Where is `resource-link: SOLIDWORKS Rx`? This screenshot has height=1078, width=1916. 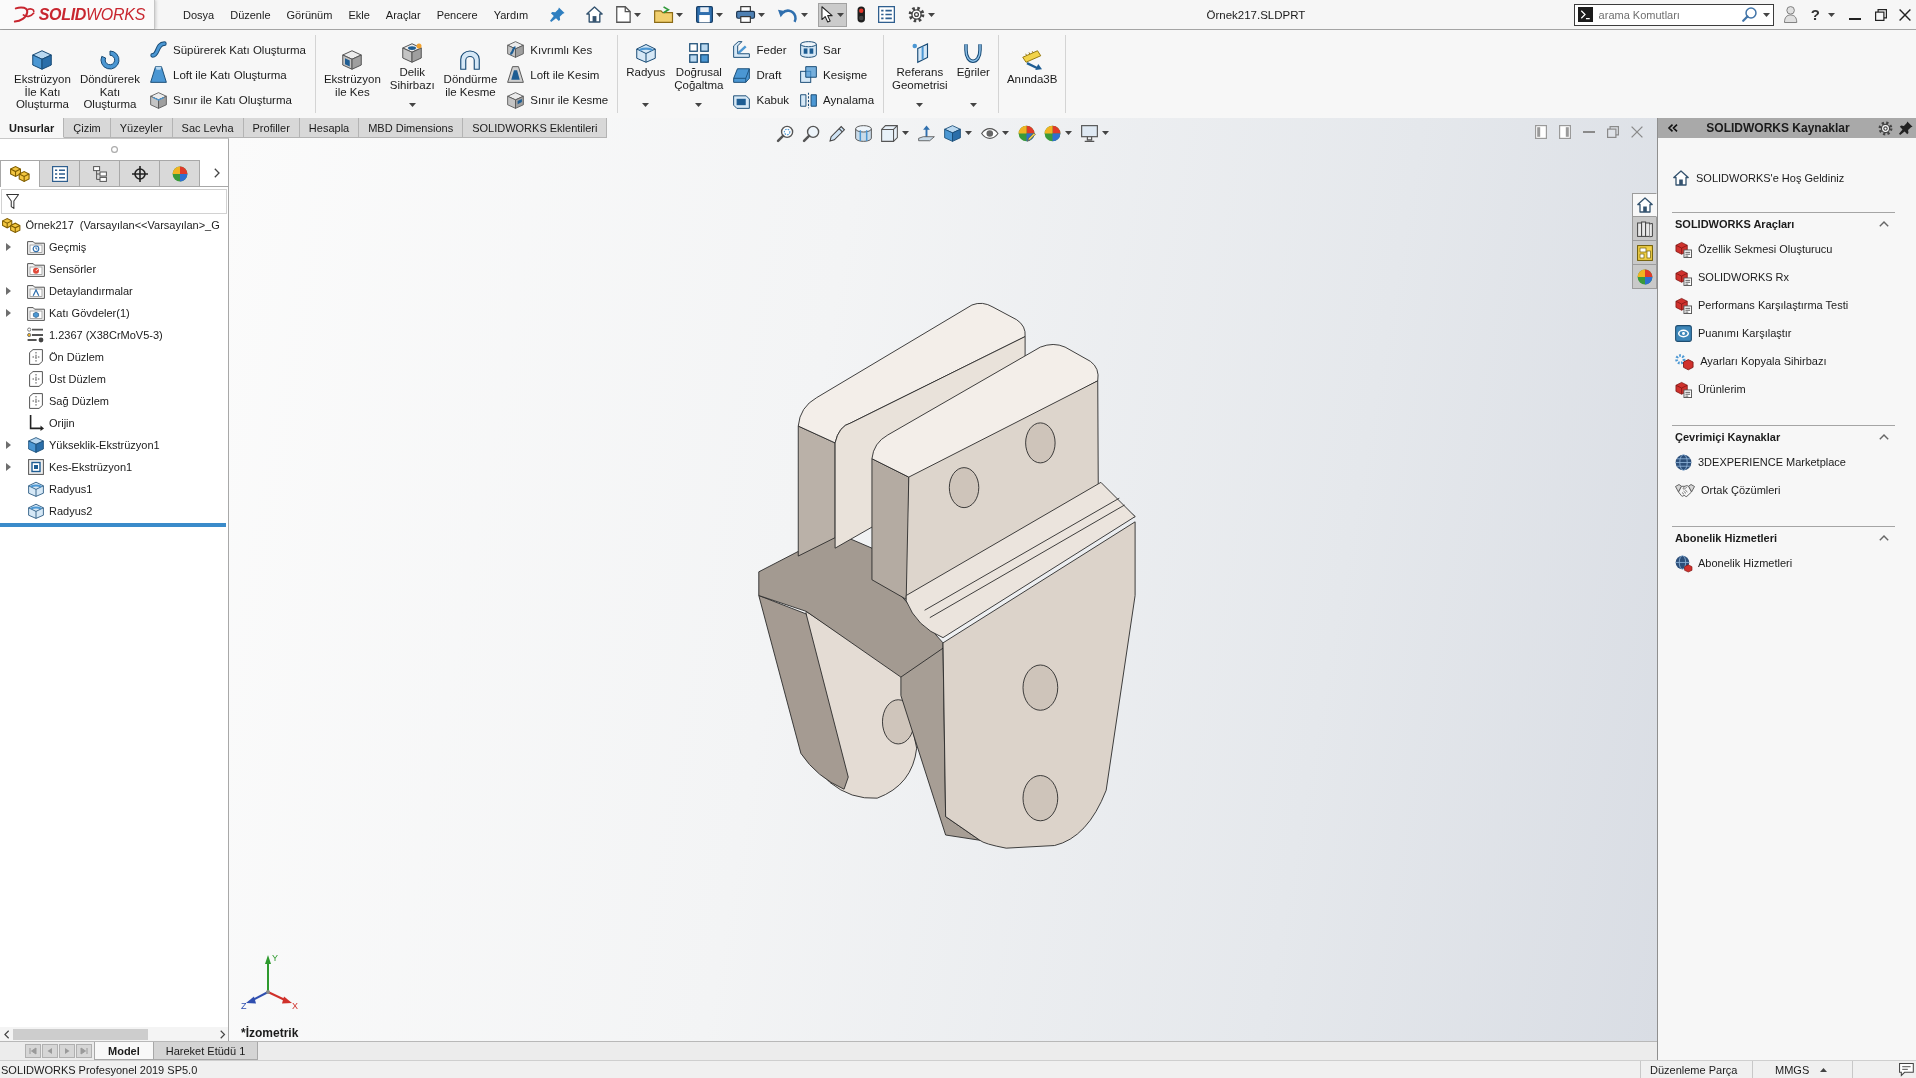
resource-link: SOLIDWORKS Rx is located at coordinates (1783, 277).